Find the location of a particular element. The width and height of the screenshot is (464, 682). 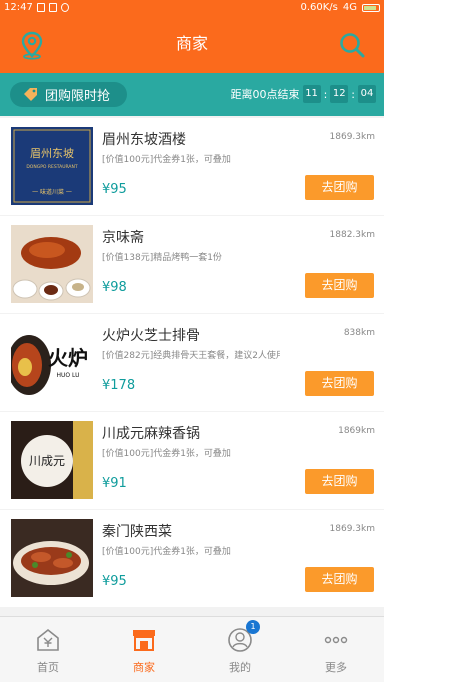

countdown-seconds: 04 is located at coordinates (367, 94).